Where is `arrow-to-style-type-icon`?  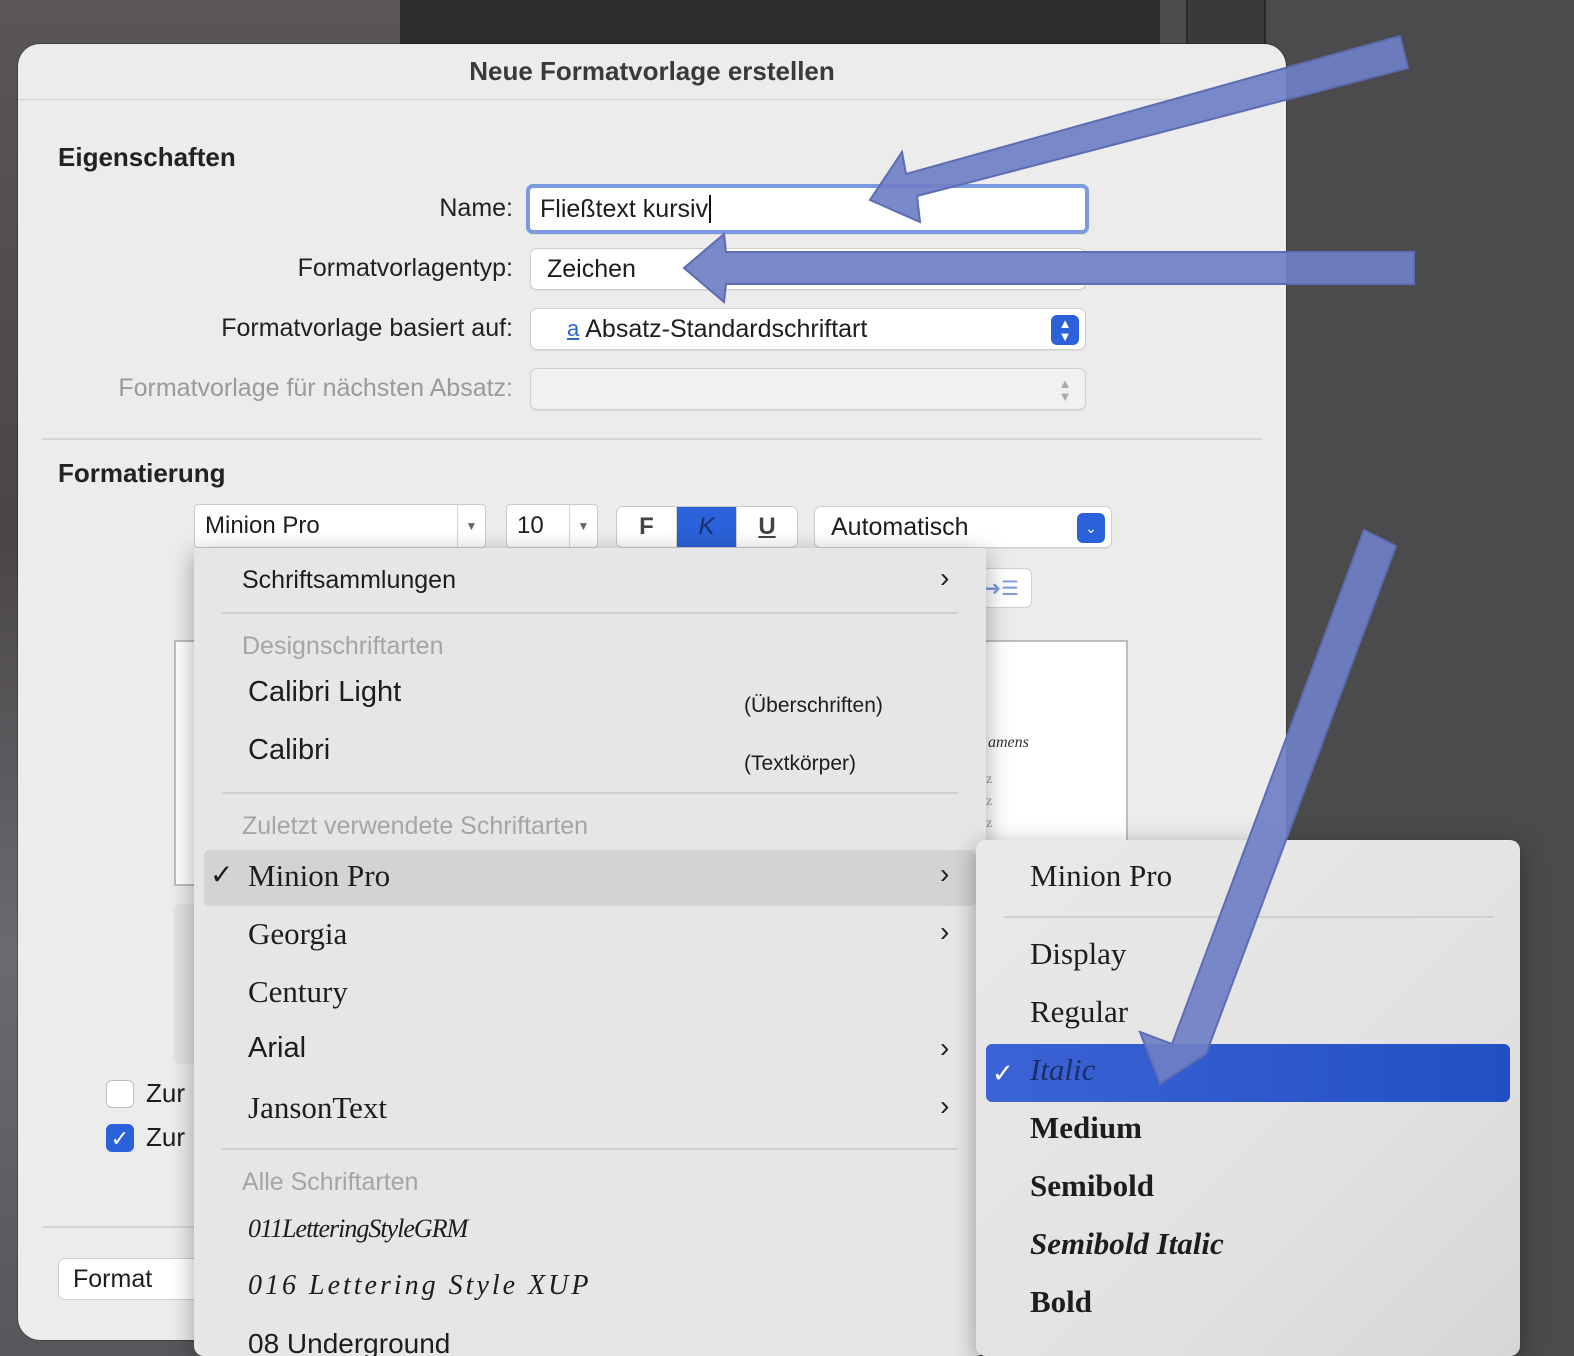 arrow-to-style-type-icon is located at coordinates (1048, 268).